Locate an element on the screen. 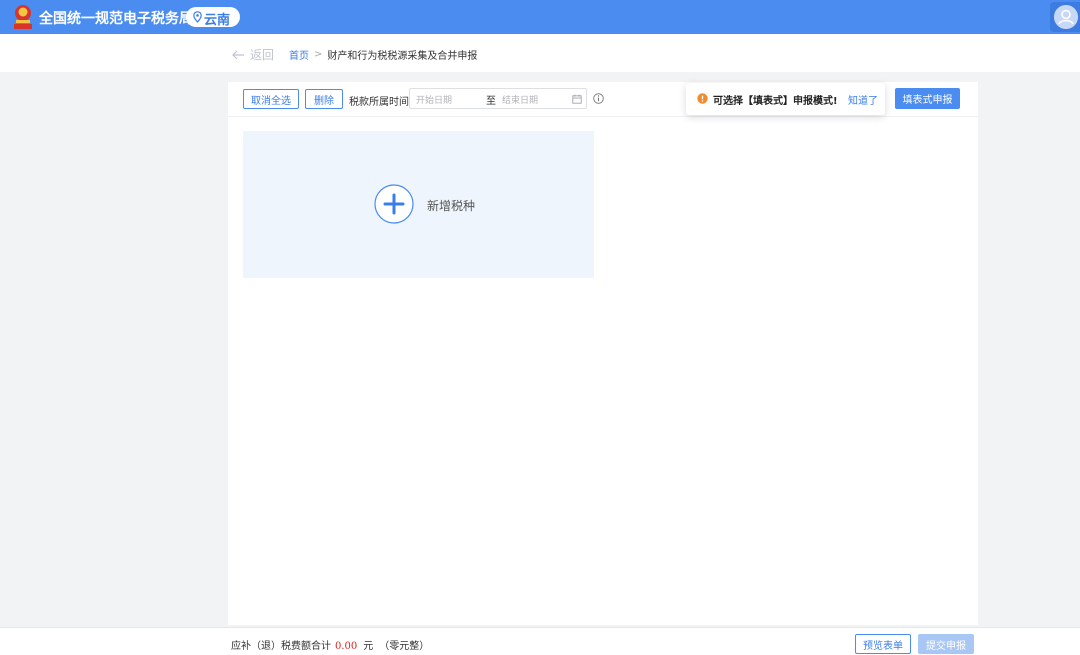 The width and height of the screenshot is (1080, 655). user-menu is located at coordinates (1065, 17).